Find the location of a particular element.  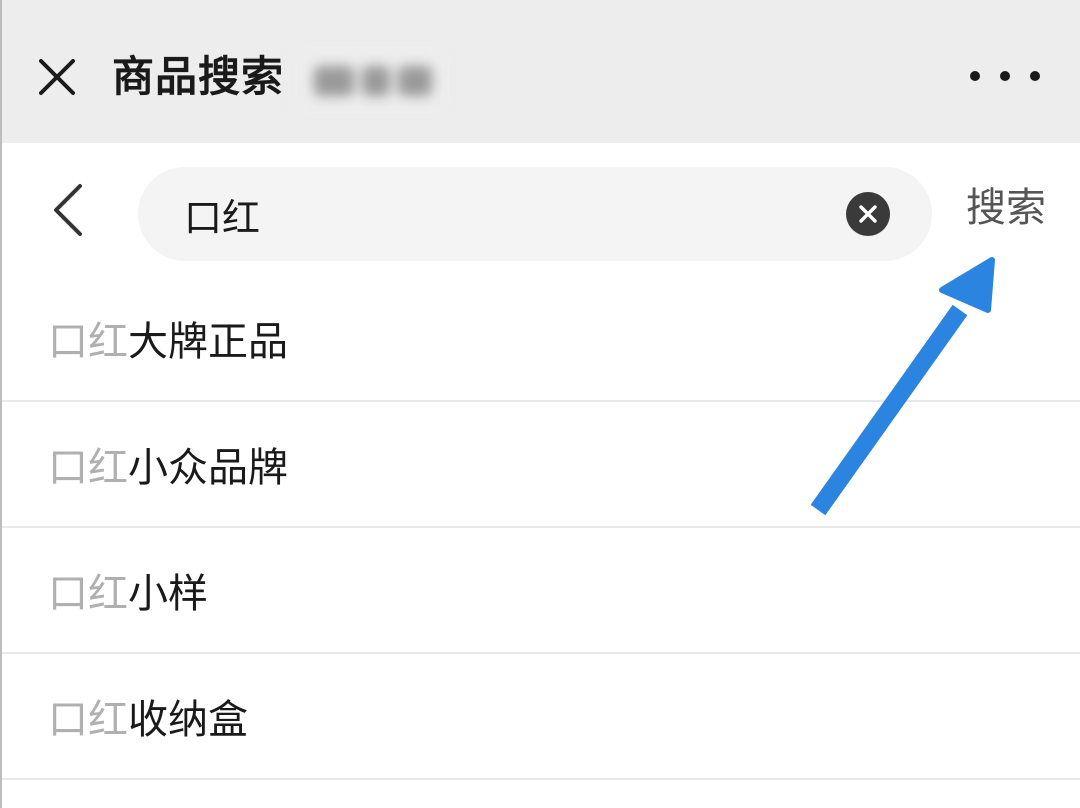

close-icon is located at coordinates (57, 77).